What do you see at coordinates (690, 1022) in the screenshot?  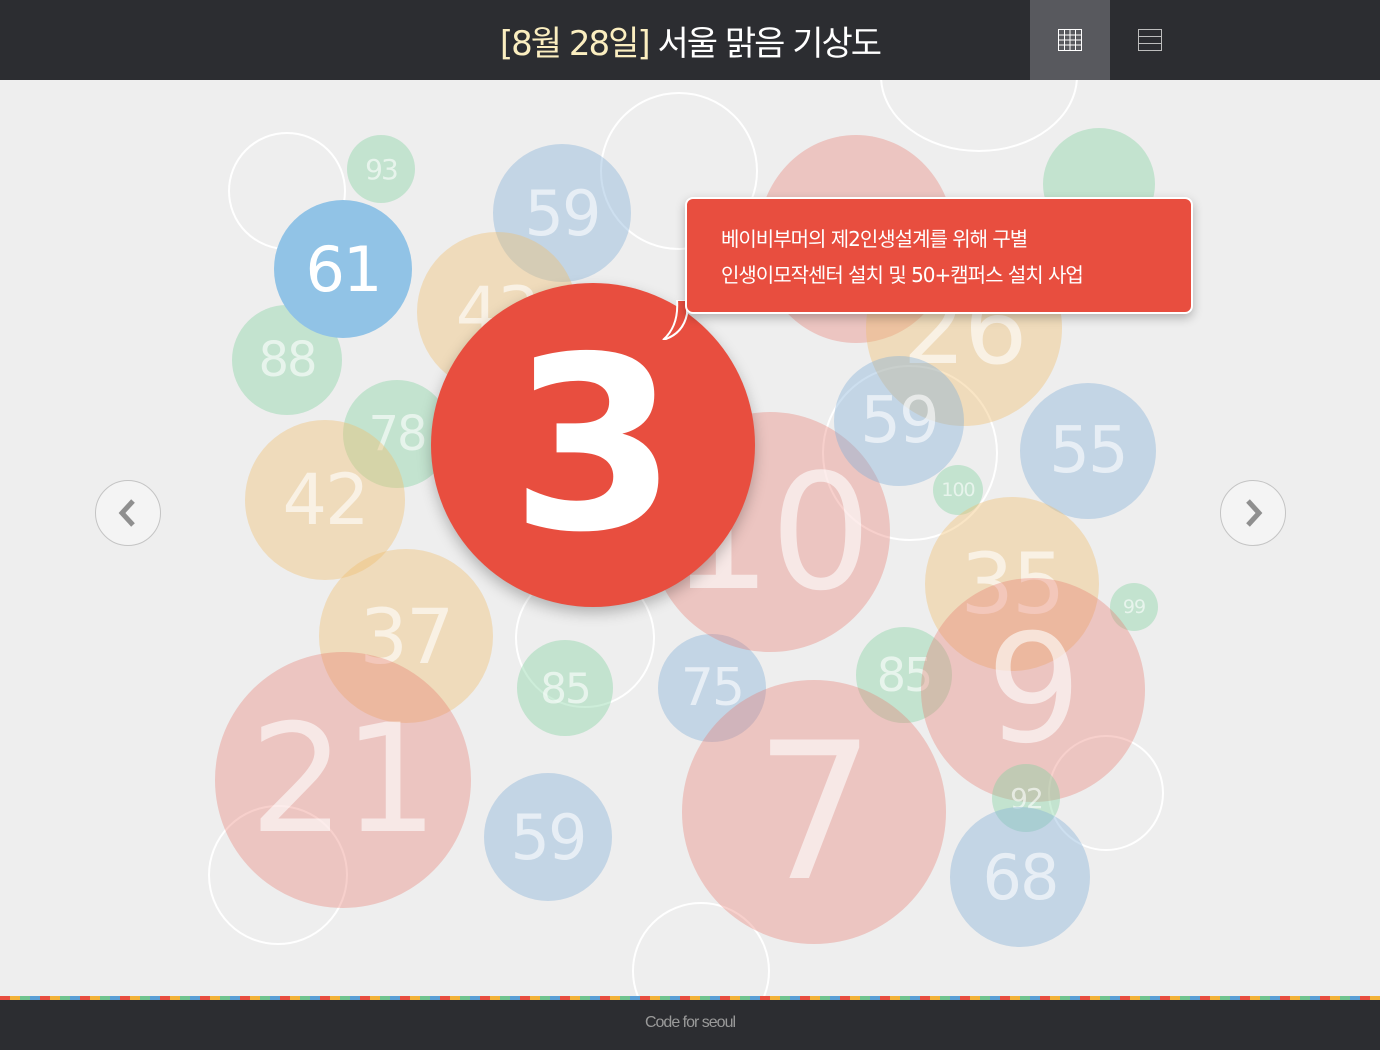 I see `footer-text: Code for seoul` at bounding box center [690, 1022].